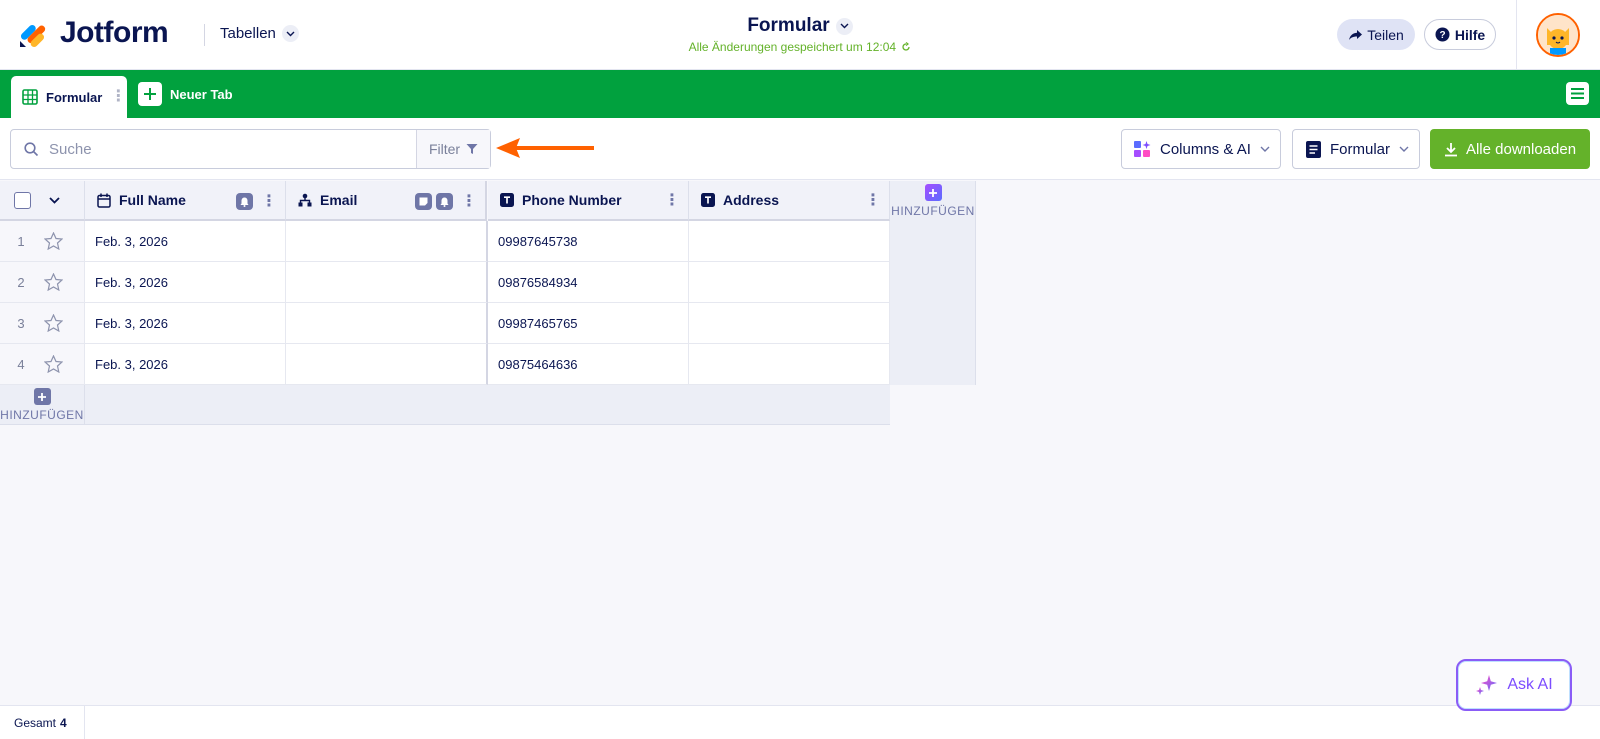 This screenshot has height=739, width=1600. What do you see at coordinates (22, 200) in the screenshot?
I see `select-all-checkbox` at bounding box center [22, 200].